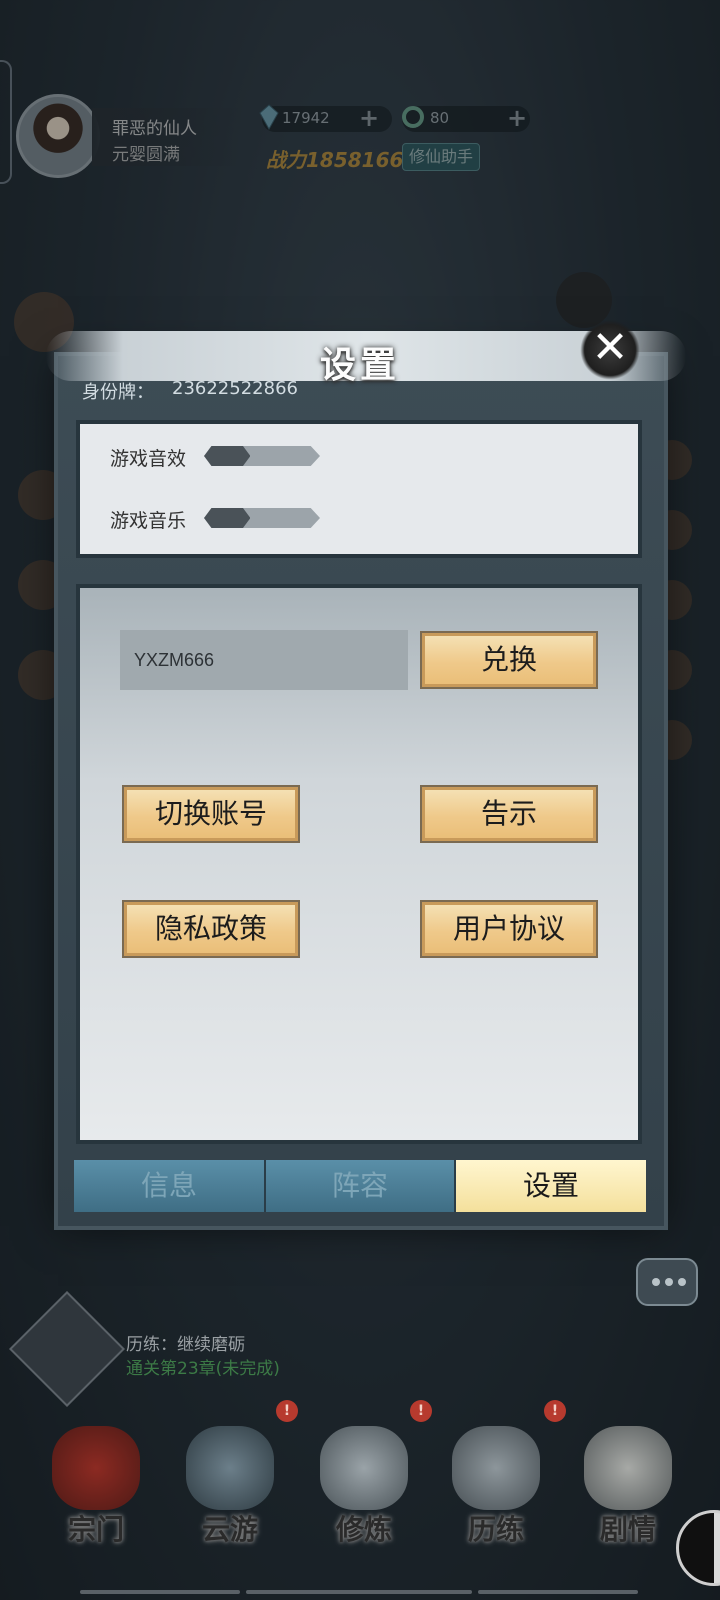 The image size is (720, 1600). What do you see at coordinates (230, 1468) in the screenshot?
I see `mountain-travel-icon` at bounding box center [230, 1468].